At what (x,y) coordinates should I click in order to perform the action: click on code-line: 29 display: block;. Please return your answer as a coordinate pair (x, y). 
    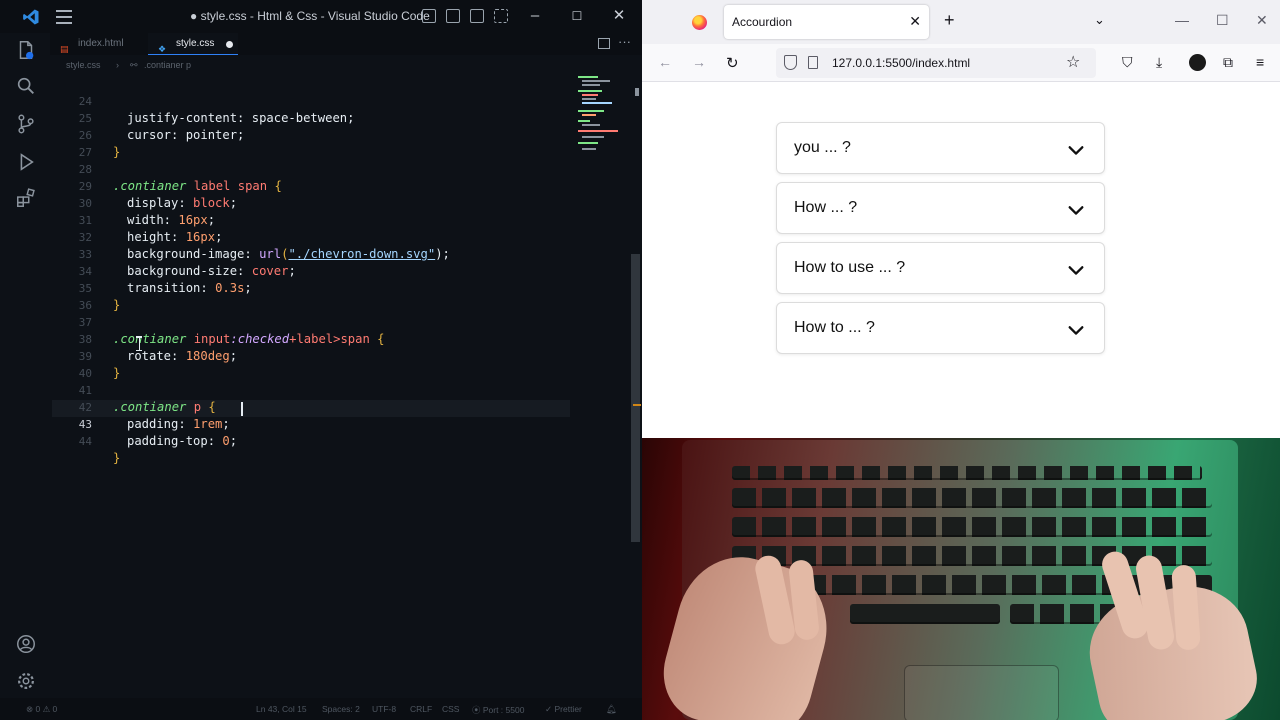
    Looking at the image, I should click on (340, 185).